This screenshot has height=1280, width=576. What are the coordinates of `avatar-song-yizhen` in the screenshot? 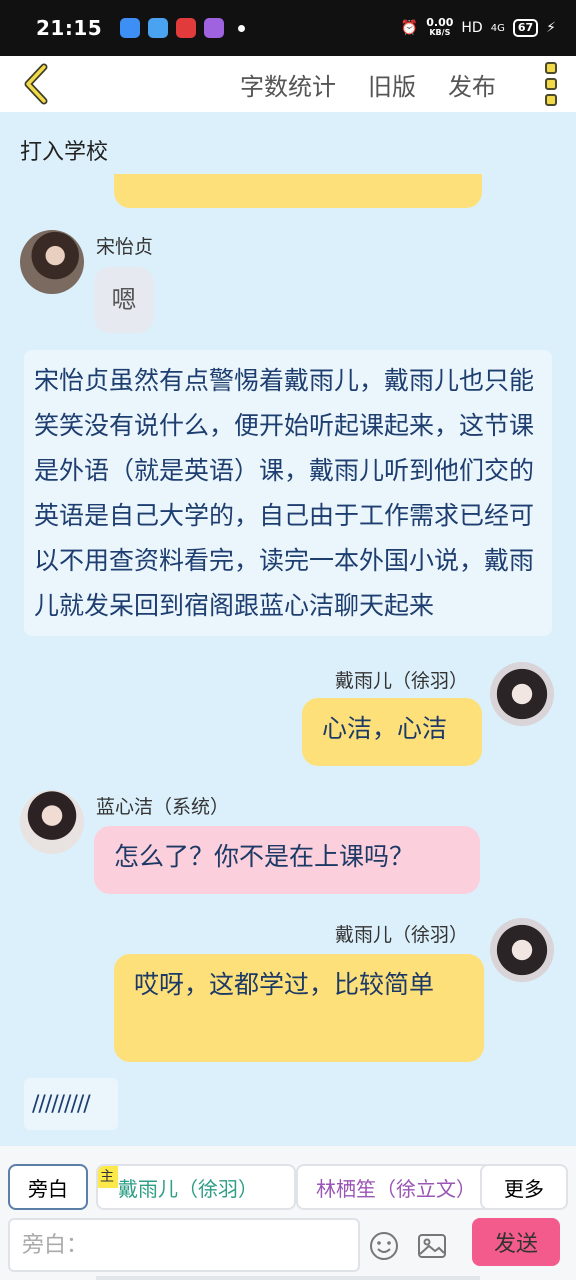 It's located at (52, 262).